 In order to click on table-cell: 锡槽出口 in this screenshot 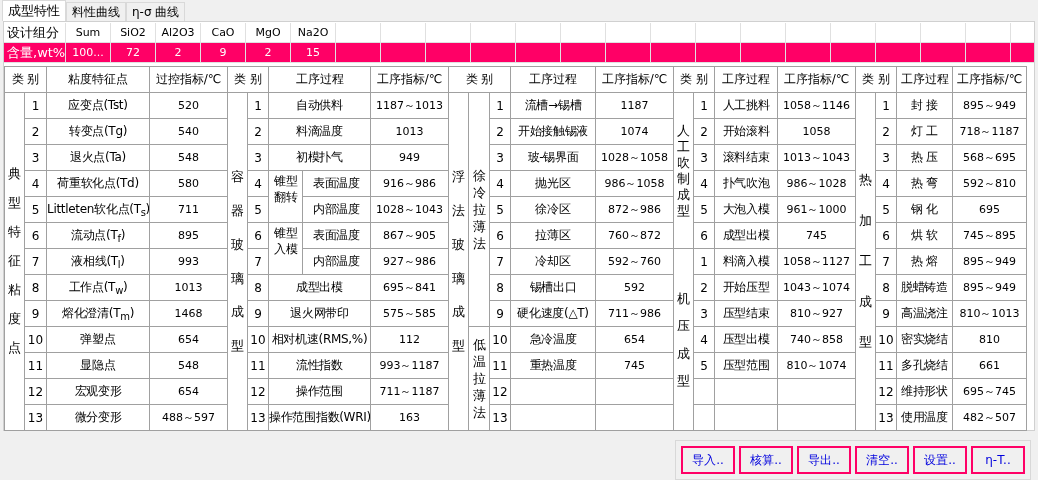, I will do `click(553, 287)`.